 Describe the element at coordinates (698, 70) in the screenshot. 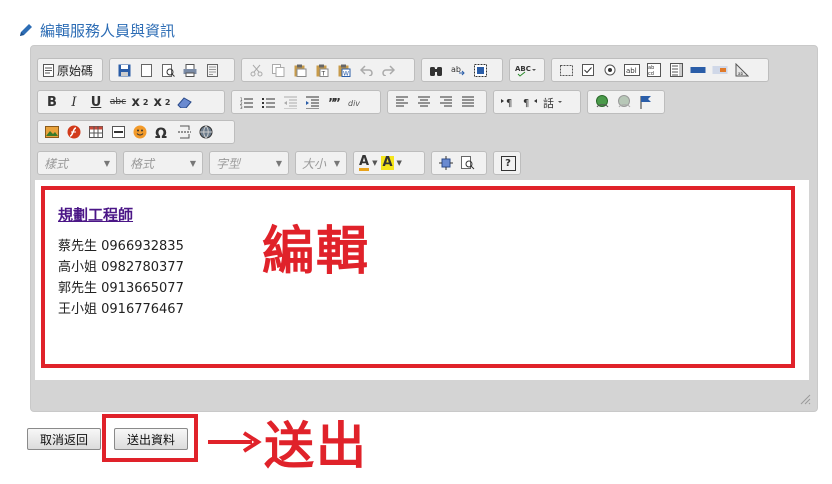

I see `button-field-button` at that location.